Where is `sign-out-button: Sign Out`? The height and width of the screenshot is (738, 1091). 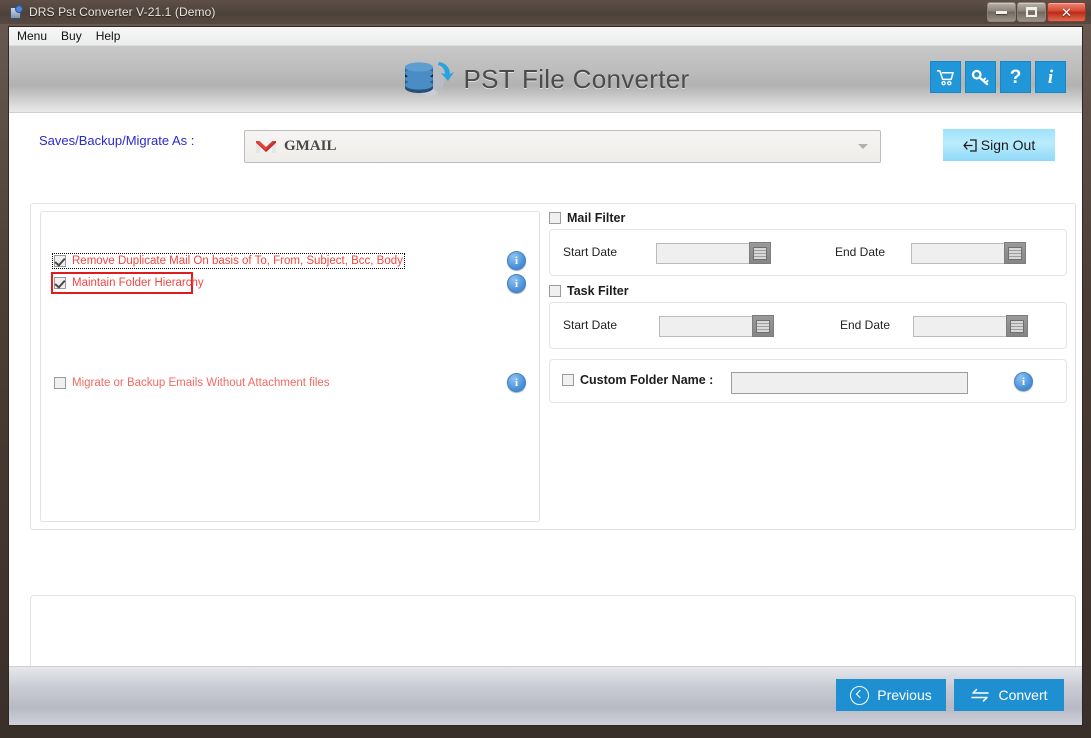
sign-out-button: Sign Out is located at coordinates (999, 145).